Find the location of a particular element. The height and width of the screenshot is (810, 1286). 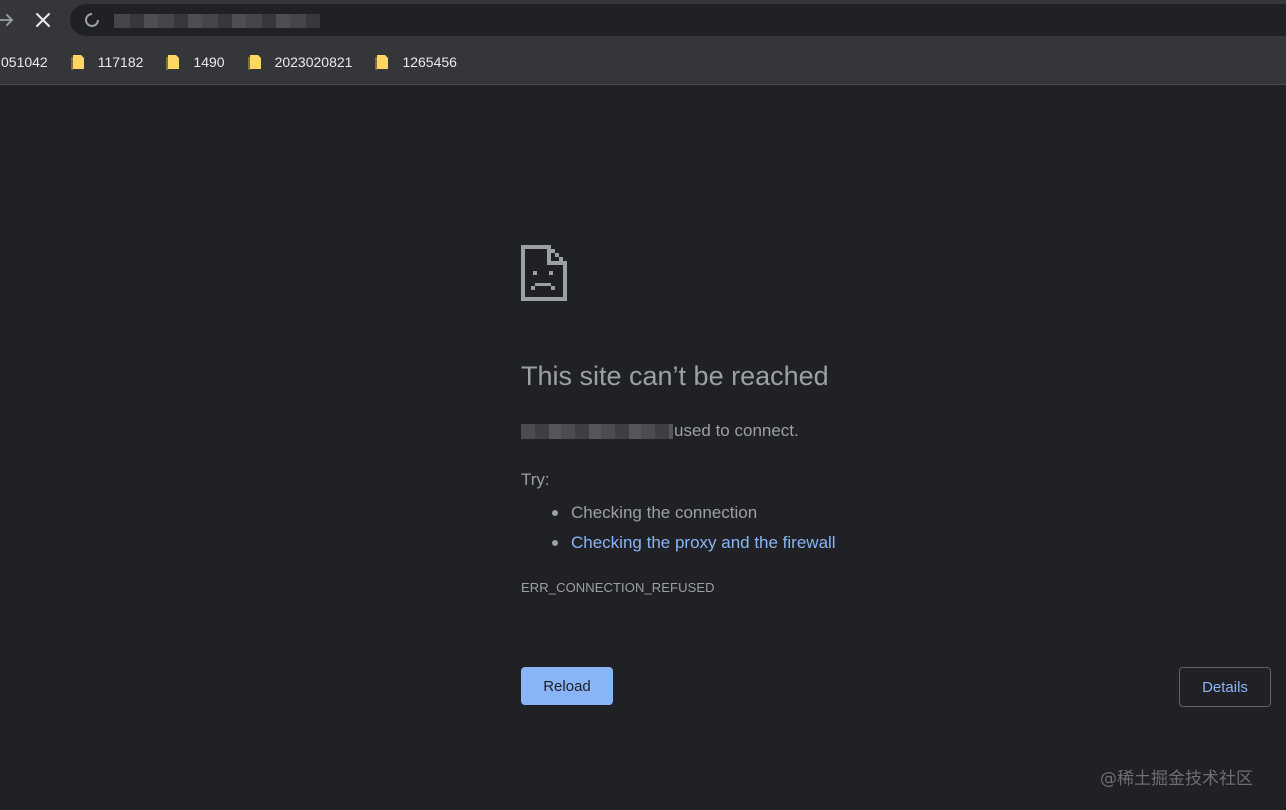

suggestion-text: Checking the connection is located at coordinates (664, 512).